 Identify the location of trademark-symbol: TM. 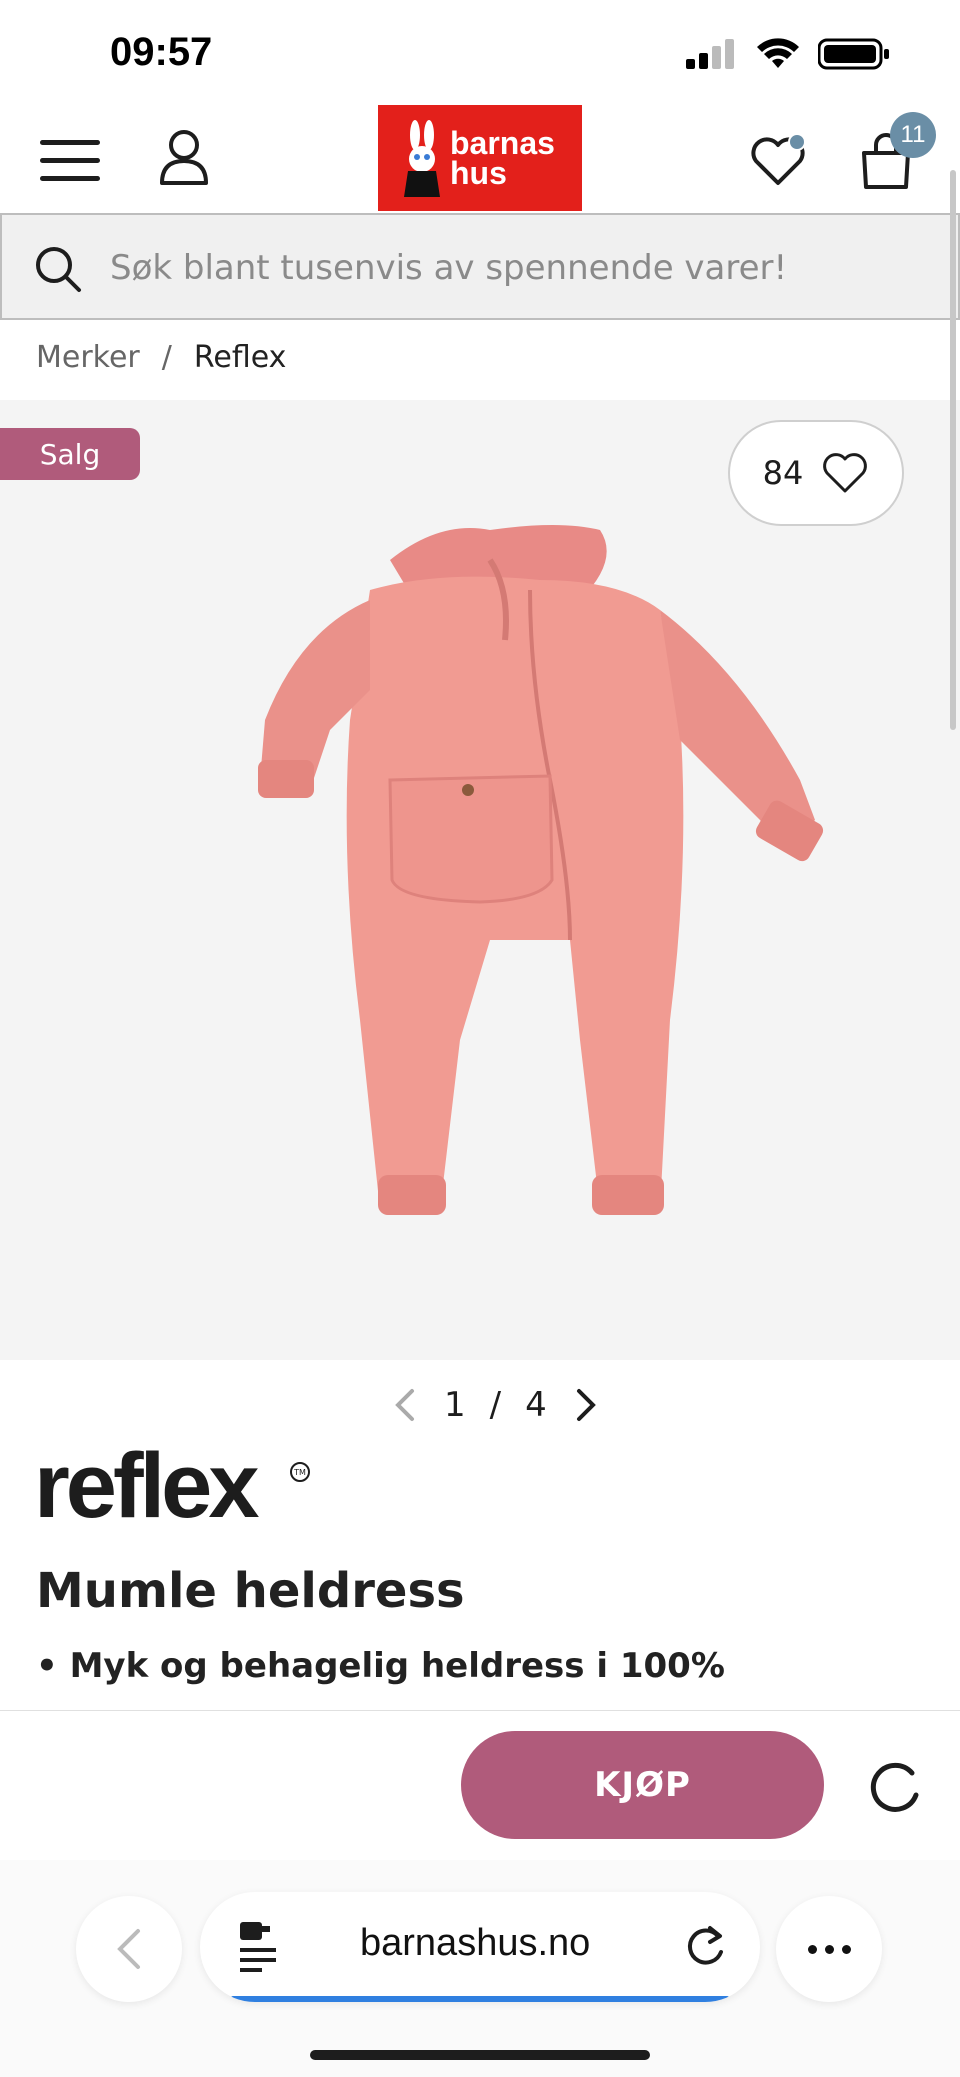
(300, 1472).